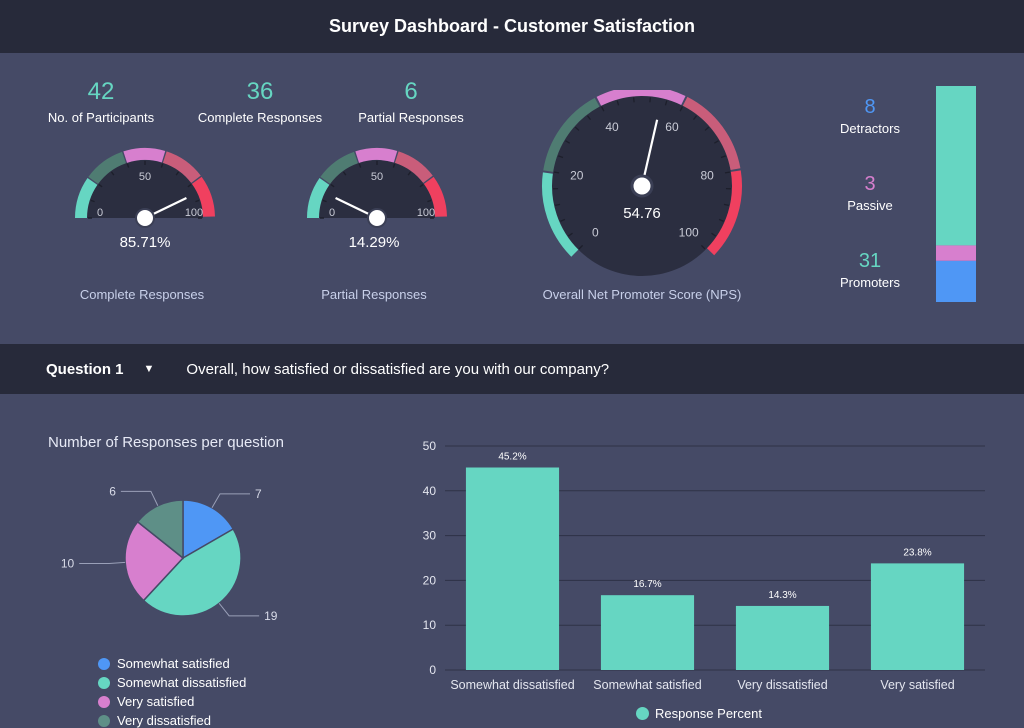 Image resolution: width=1024 pixels, height=728 pixels. Describe the element at coordinates (145, 242) in the screenshot. I see `complete-gauge-value: 85.71%` at that location.